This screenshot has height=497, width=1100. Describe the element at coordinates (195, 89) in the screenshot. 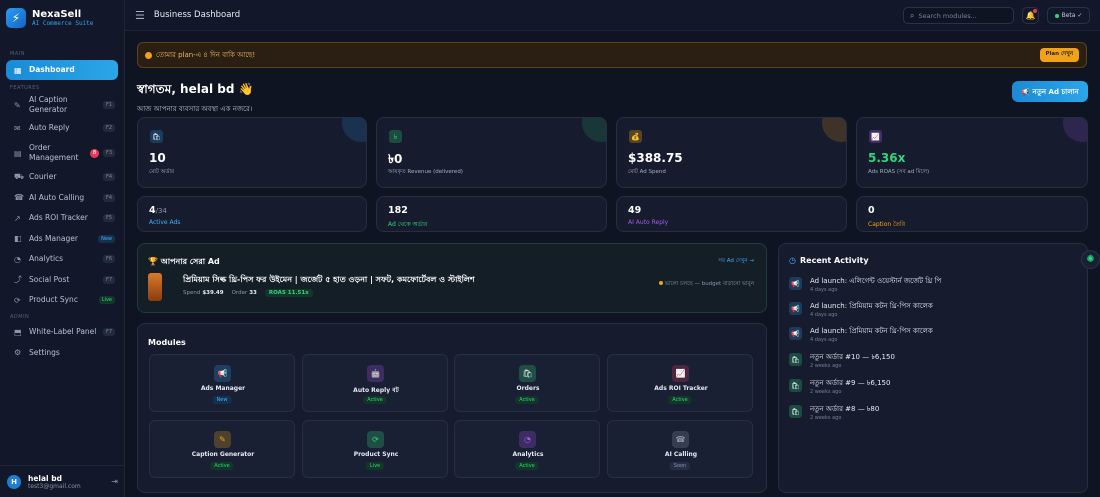

I see `welcome-title: স্বাগতম, helal bd 👋` at that location.